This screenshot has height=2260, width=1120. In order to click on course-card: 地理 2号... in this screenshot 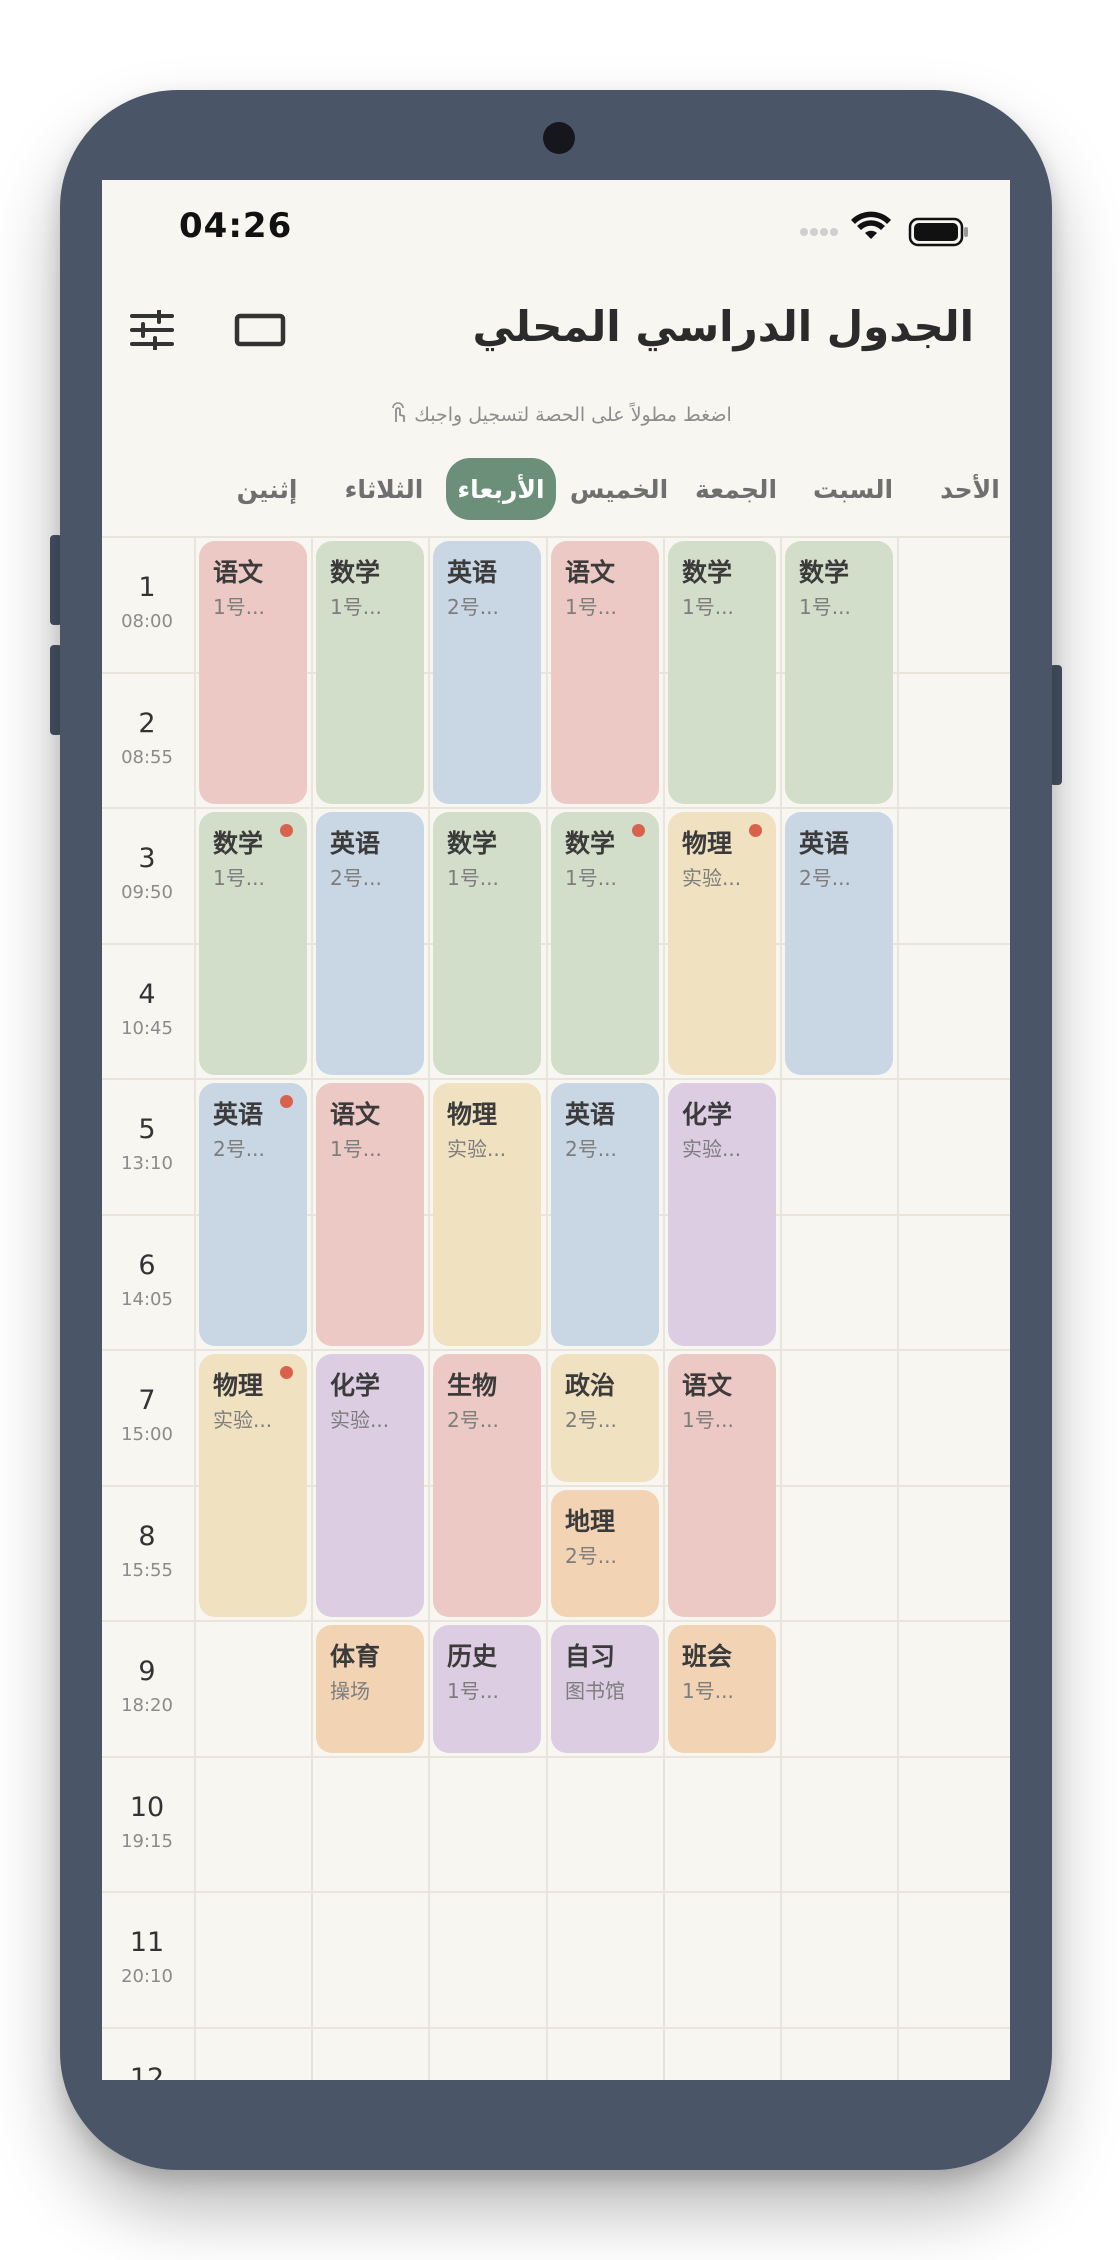, I will do `click(605, 1553)`.